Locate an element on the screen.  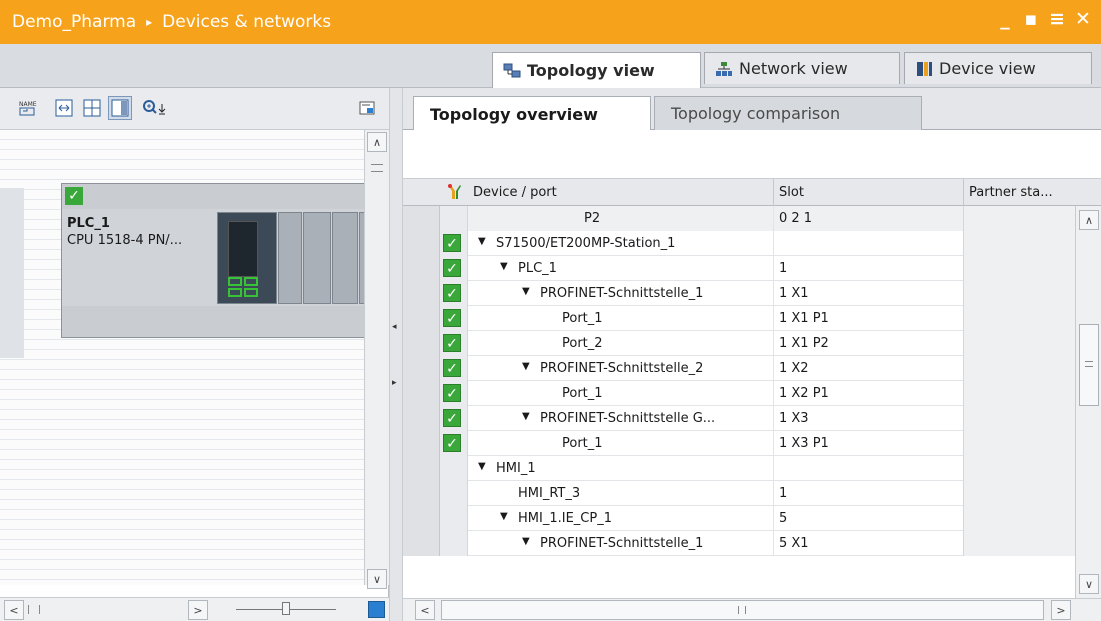
table-row: ✓ ▼ PLC_1 1 is located at coordinates (739, 268).